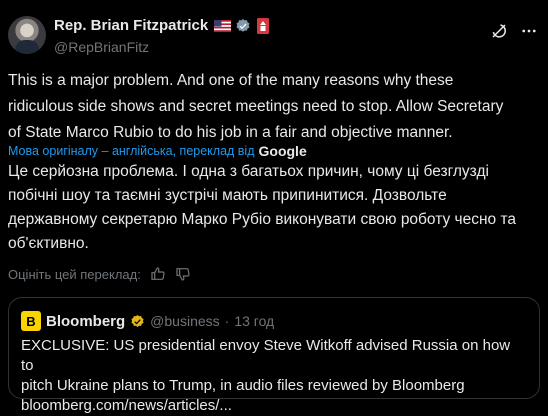 This screenshot has height=416, width=548. I want to click on thumbs-down-icon, so click(183, 274).